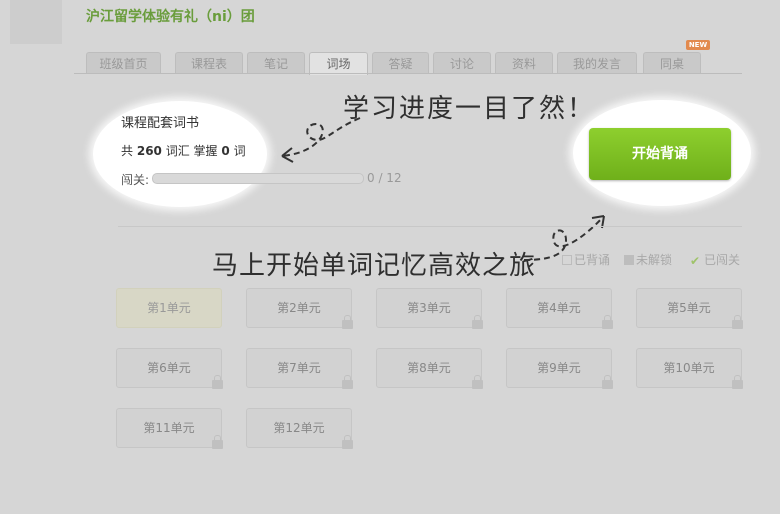 The height and width of the screenshot is (514, 780). Describe the element at coordinates (239, 151) in the screenshot. I see `mastered-unit: 词` at that location.